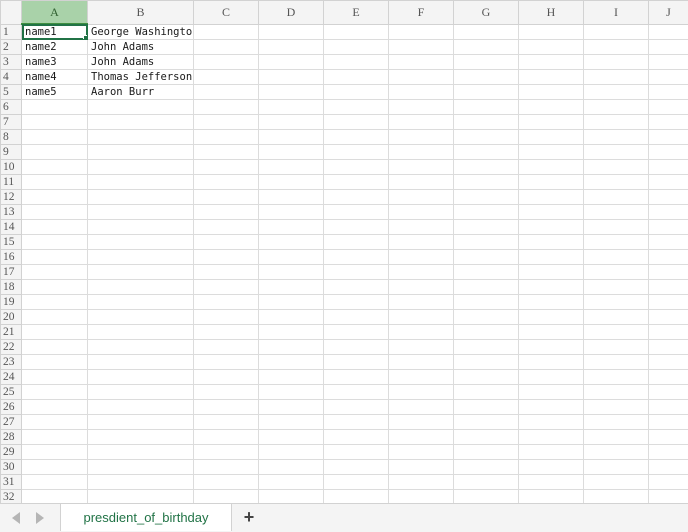  I want to click on sheet-tab-presdient-of-birthday: presdient_of_birthday, so click(146, 517).